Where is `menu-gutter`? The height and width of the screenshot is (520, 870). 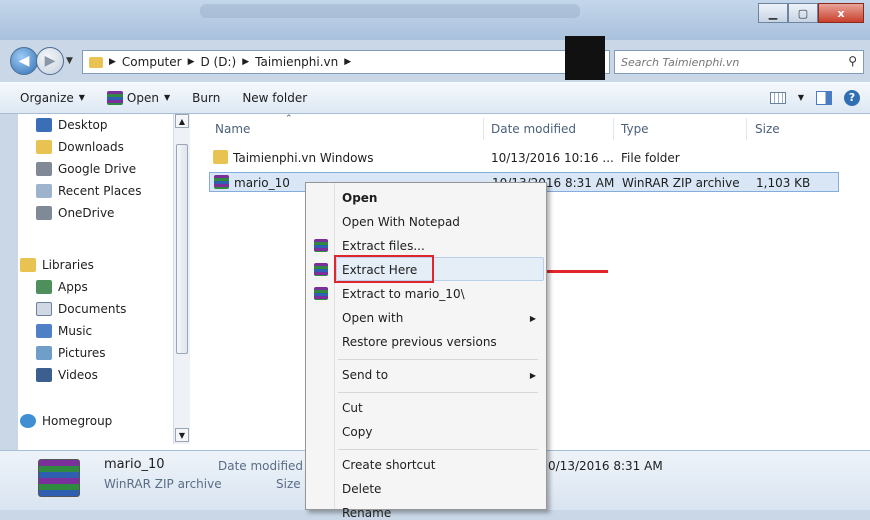
menu-gutter is located at coordinates (334, 346).